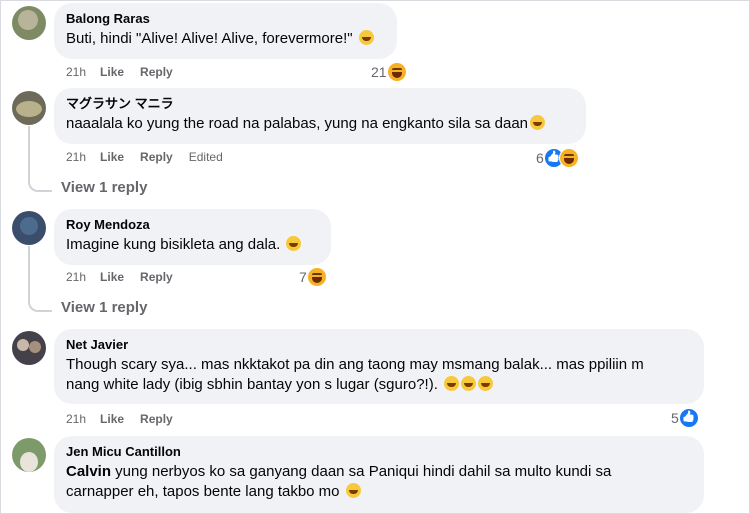 This screenshot has height=514, width=750. Describe the element at coordinates (205, 157) in the screenshot. I see `edited-label: Edited` at that location.